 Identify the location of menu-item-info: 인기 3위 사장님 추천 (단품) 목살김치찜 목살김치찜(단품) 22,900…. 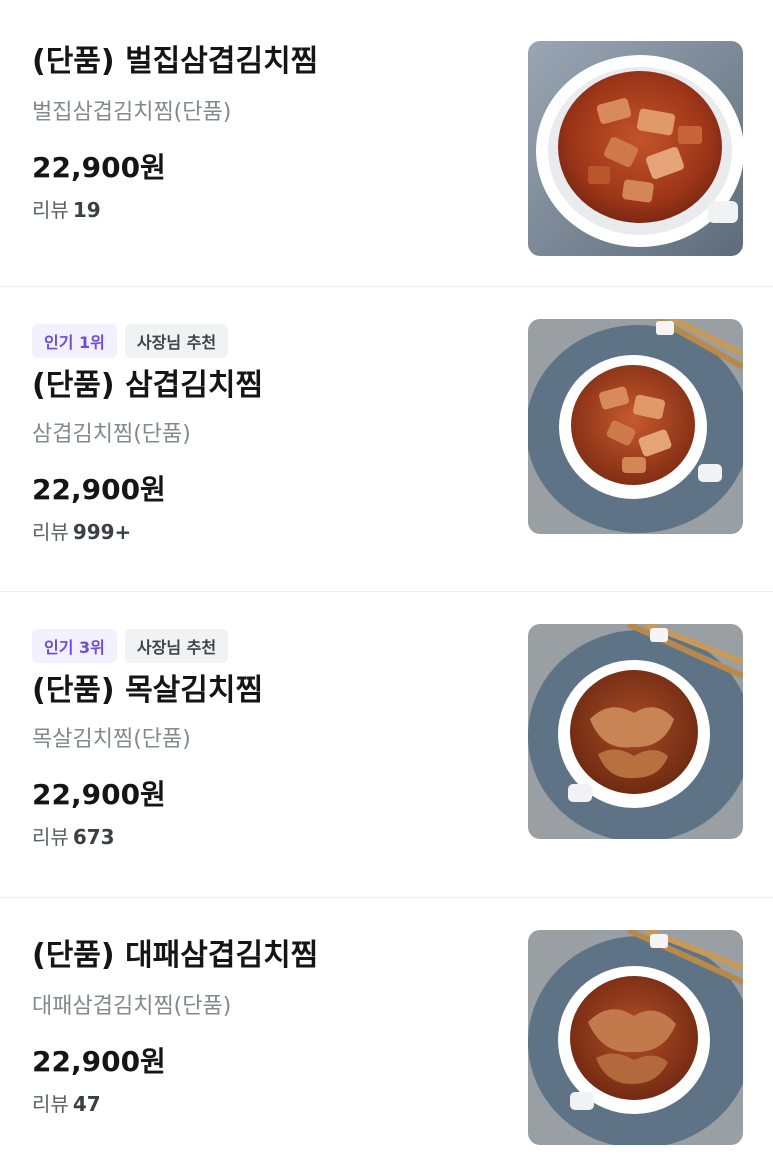
(267, 740).